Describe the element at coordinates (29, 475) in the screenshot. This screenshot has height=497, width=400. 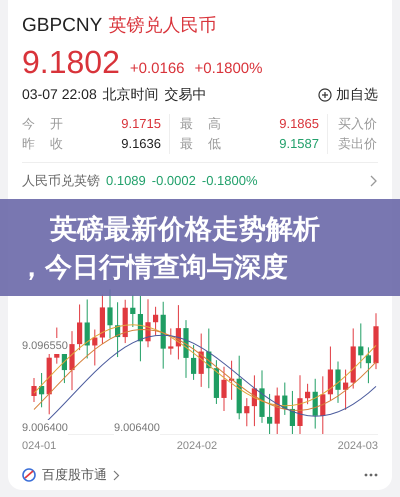
I see `logo-icon` at that location.